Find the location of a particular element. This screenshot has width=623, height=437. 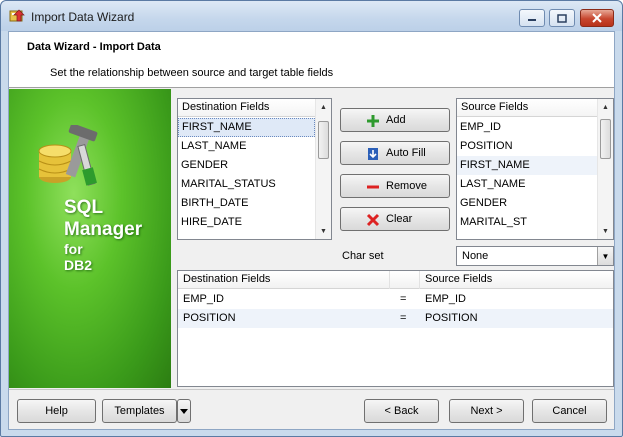

maximize-button is located at coordinates (562, 18).